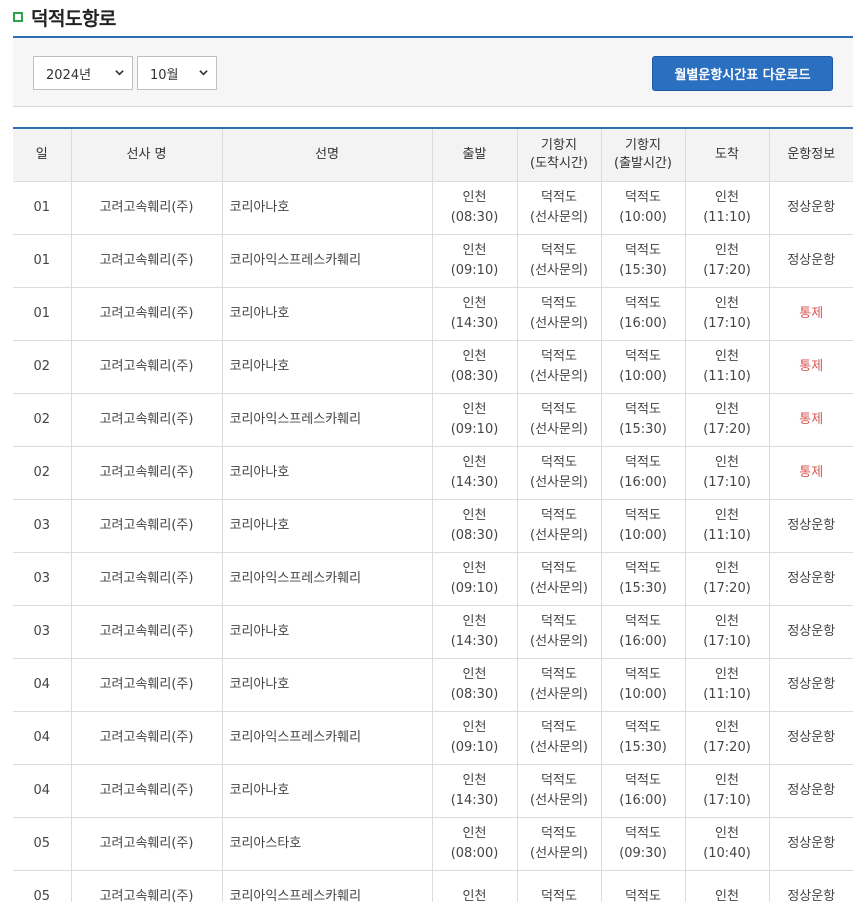 This screenshot has height=902, width=866. What do you see at coordinates (727, 791) in the screenshot?
I see `cell-arrival: 인천 (17:10)` at bounding box center [727, 791].